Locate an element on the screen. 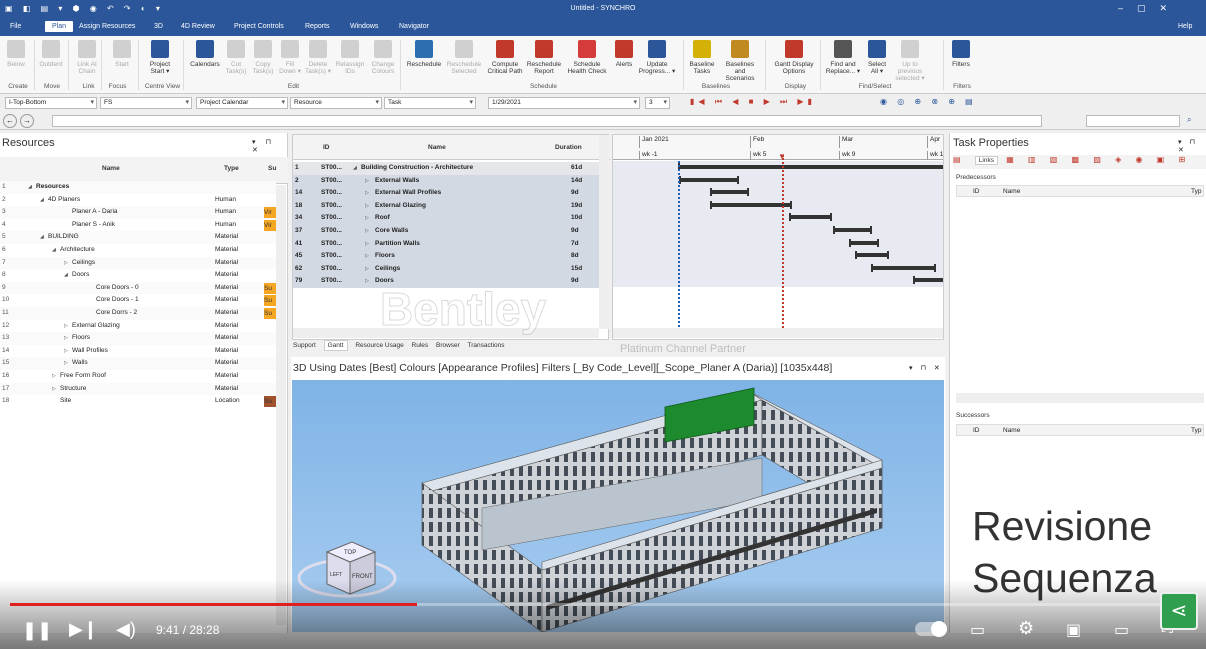 The image size is (1206, 649). view-panel-controls: ▾ ⊓ ✕ is located at coordinates (926, 368).